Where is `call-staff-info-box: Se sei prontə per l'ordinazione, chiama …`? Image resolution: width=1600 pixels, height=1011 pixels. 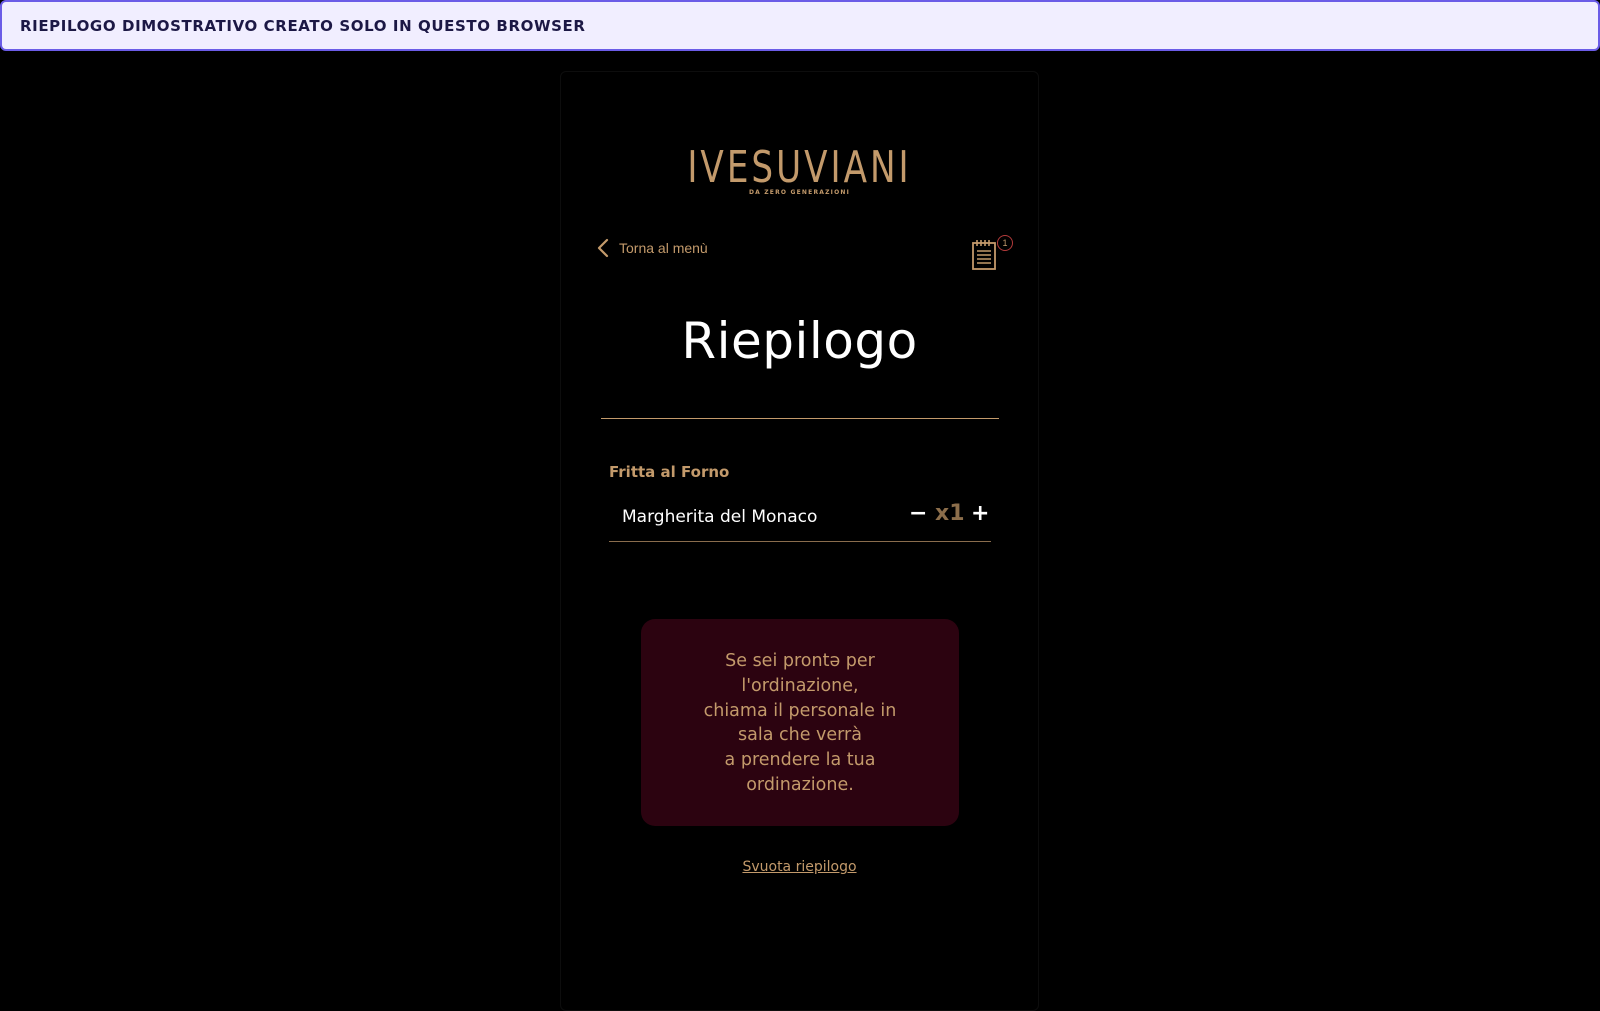
call-staff-info-box: Se sei prontə per l'ordinazione, chiama … is located at coordinates (800, 722).